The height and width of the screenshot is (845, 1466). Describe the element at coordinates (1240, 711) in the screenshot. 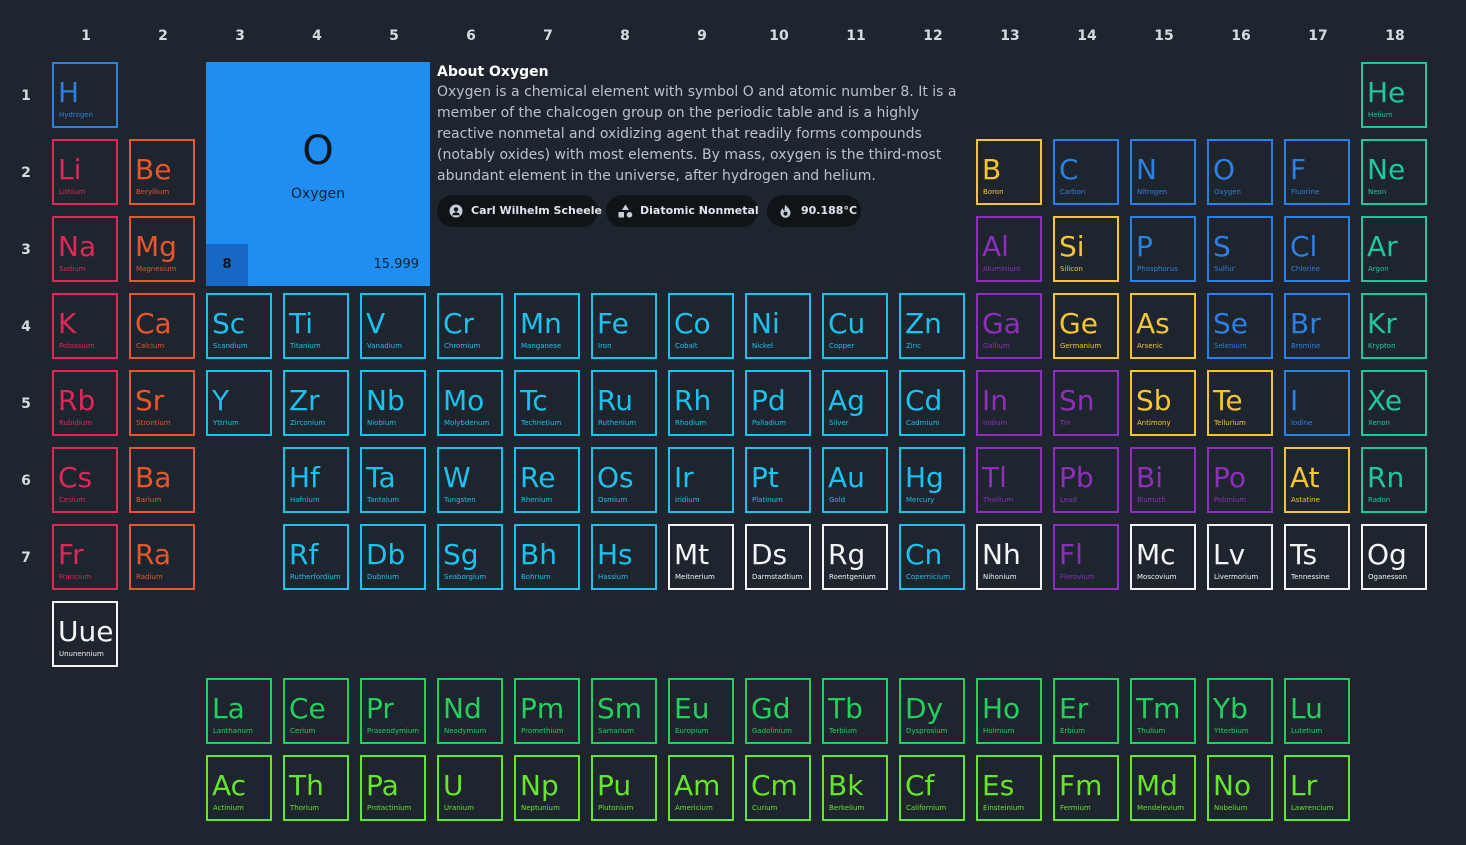

I see `element-tile-ytterbium: Yb Ytterbium` at that location.